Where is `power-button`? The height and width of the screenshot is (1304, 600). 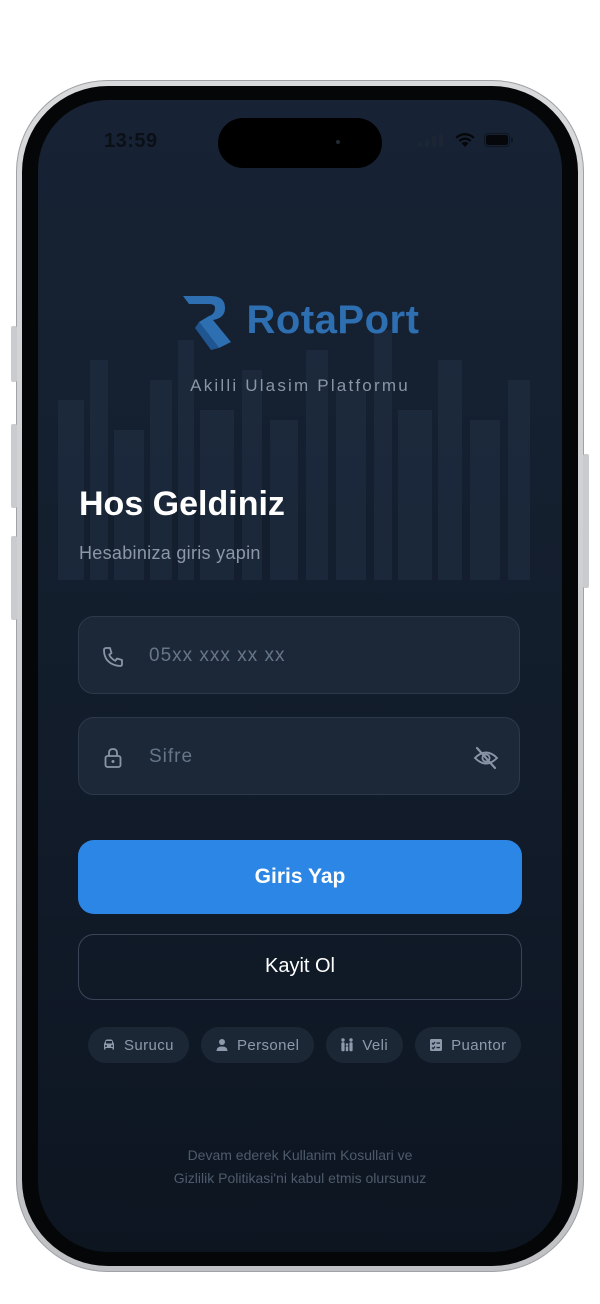 power-button is located at coordinates (586, 521).